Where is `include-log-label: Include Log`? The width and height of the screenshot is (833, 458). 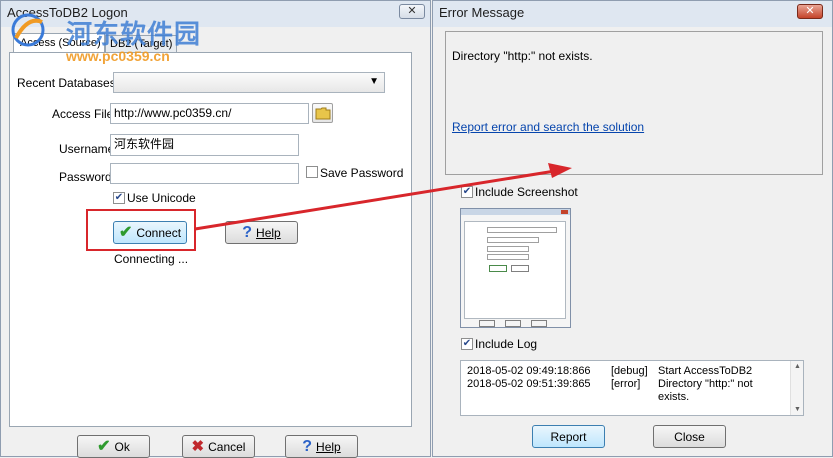 include-log-label: Include Log is located at coordinates (506, 344).